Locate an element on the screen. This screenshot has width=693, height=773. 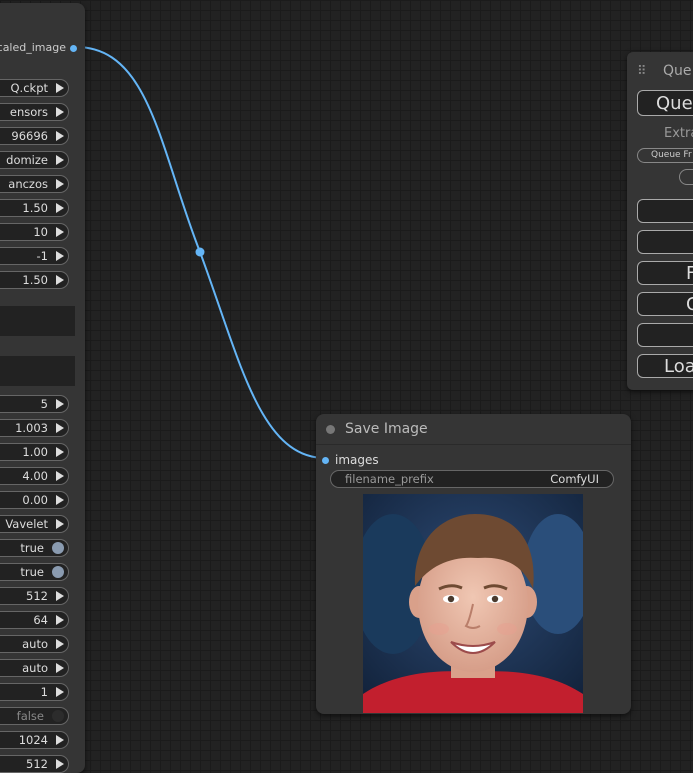
widget-combo: domize is located at coordinates (34, 160).